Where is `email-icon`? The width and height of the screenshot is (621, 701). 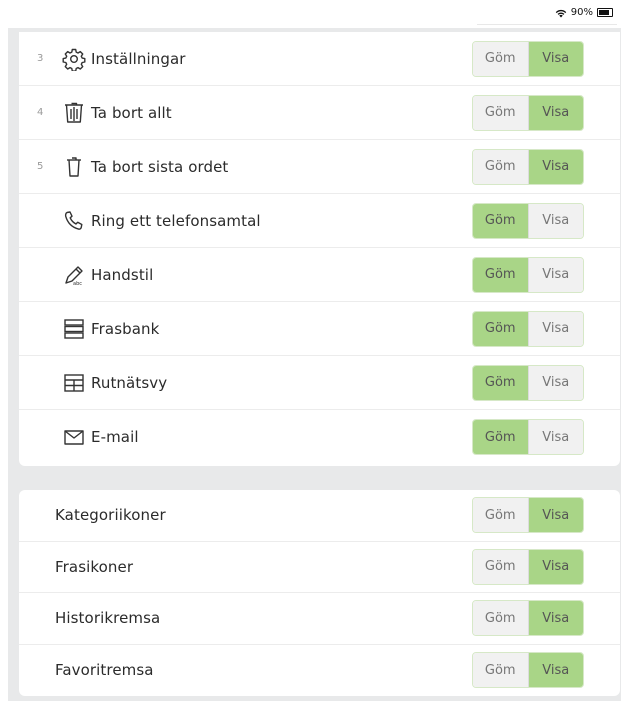 email-icon is located at coordinates (74, 437).